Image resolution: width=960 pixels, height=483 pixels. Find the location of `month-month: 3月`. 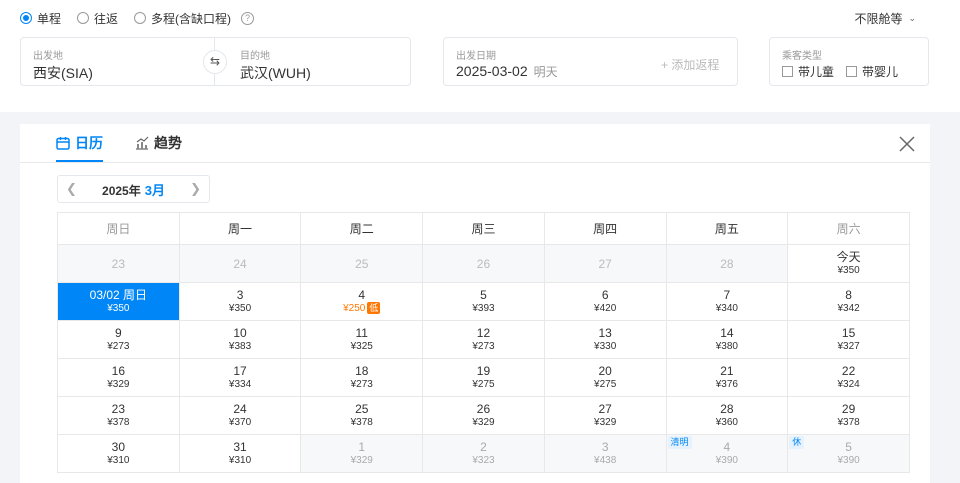

month-month: 3月 is located at coordinates (154, 190).